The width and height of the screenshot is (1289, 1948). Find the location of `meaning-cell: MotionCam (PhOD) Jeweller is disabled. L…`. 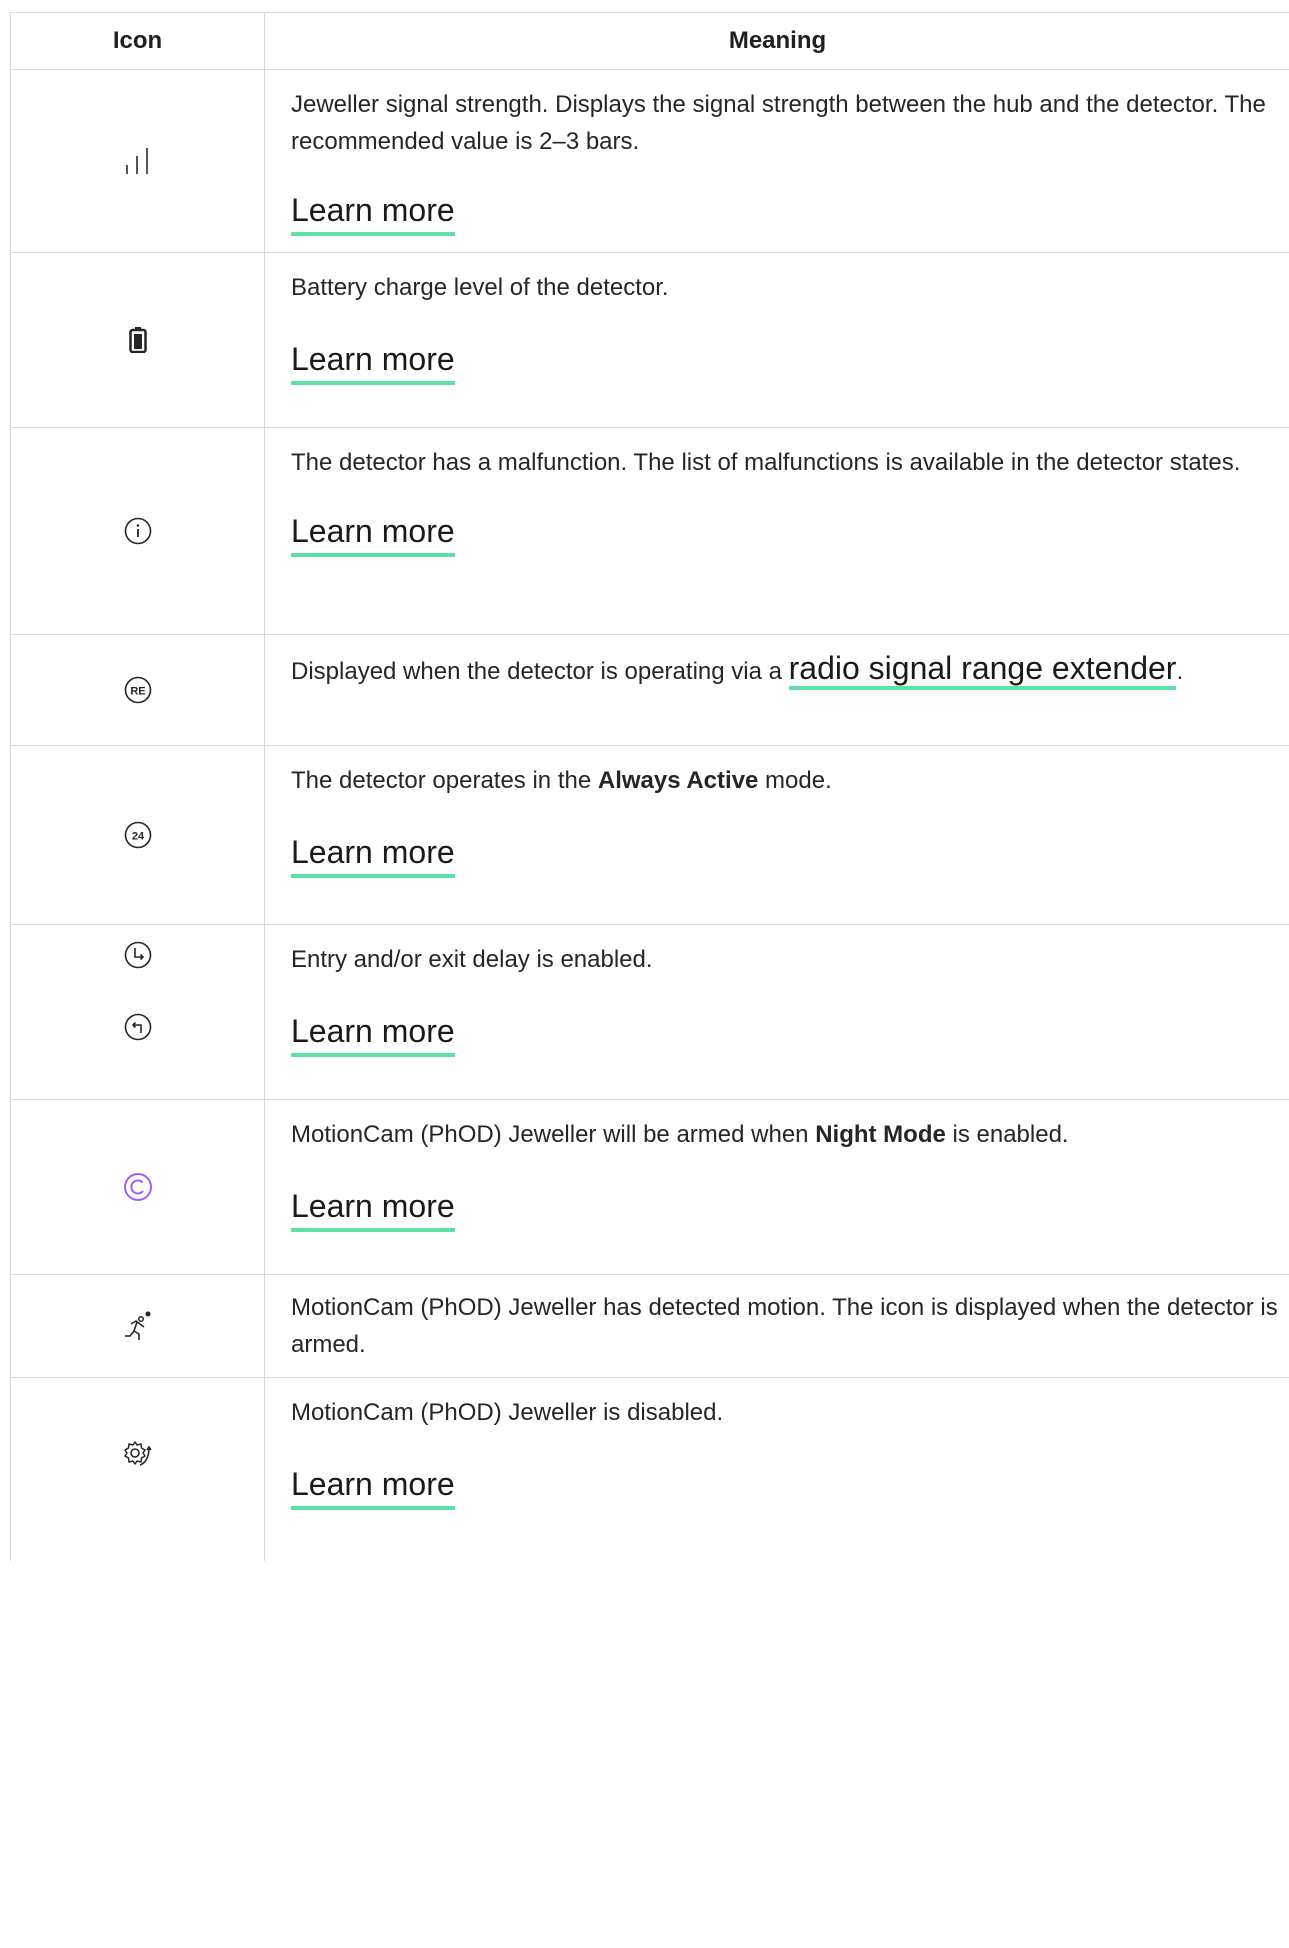

meaning-cell: MotionCam (PhOD) Jeweller is disabled. L… is located at coordinates (777, 1469).